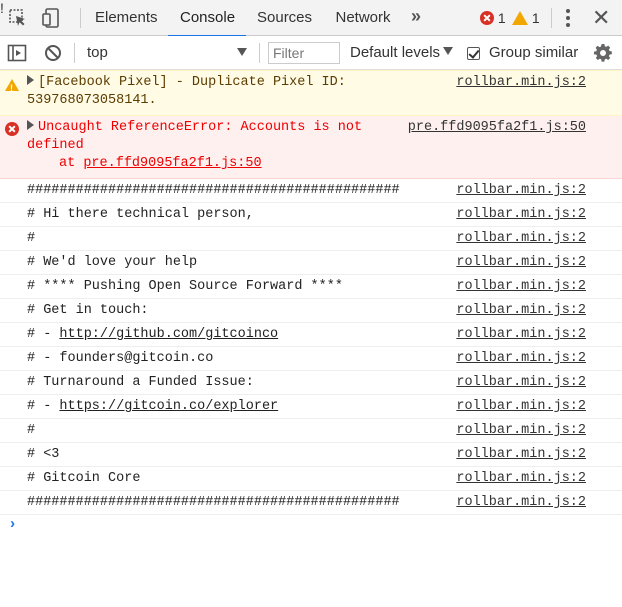 This screenshot has height=607, width=622. I want to click on log-message: # We'd love your help rollbar.min.js:2, so click(311, 263).